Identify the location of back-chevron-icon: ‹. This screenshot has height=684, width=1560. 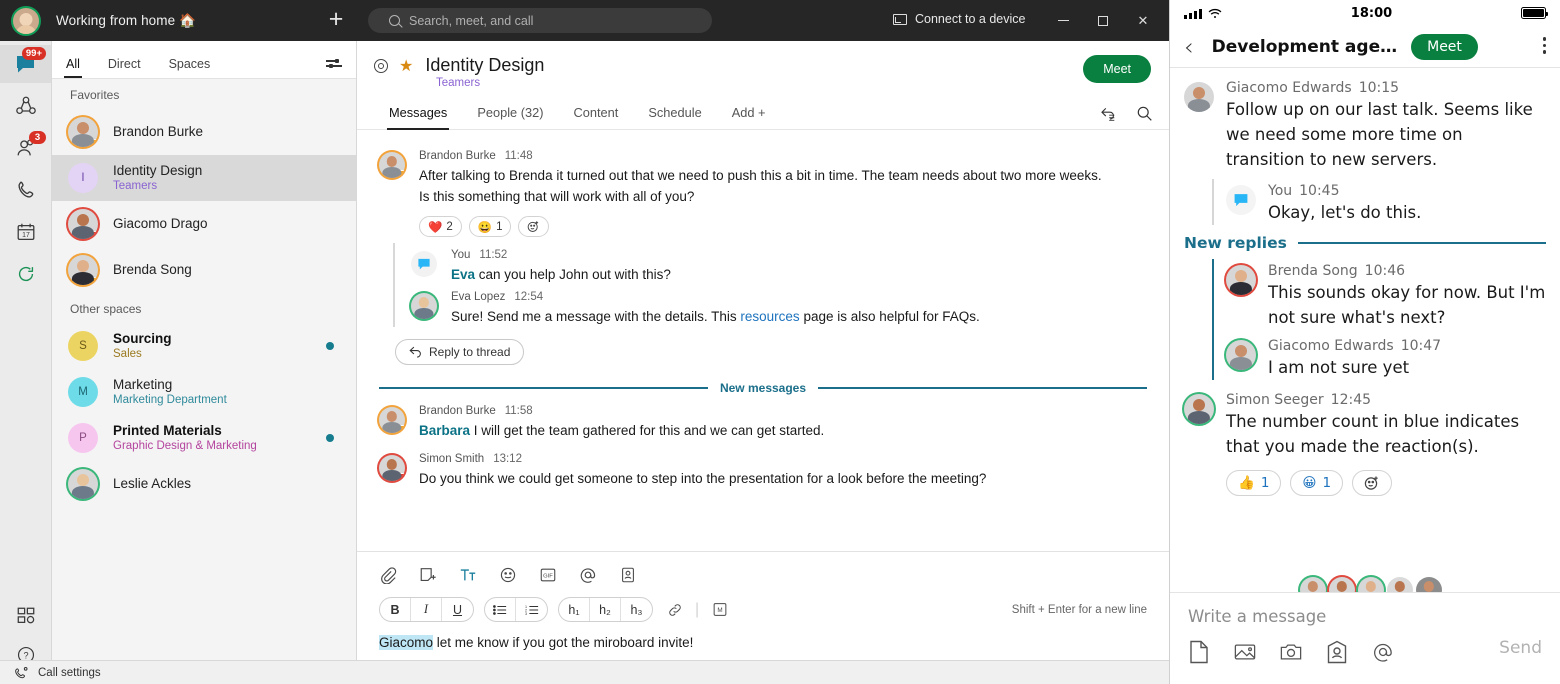
(1189, 47).